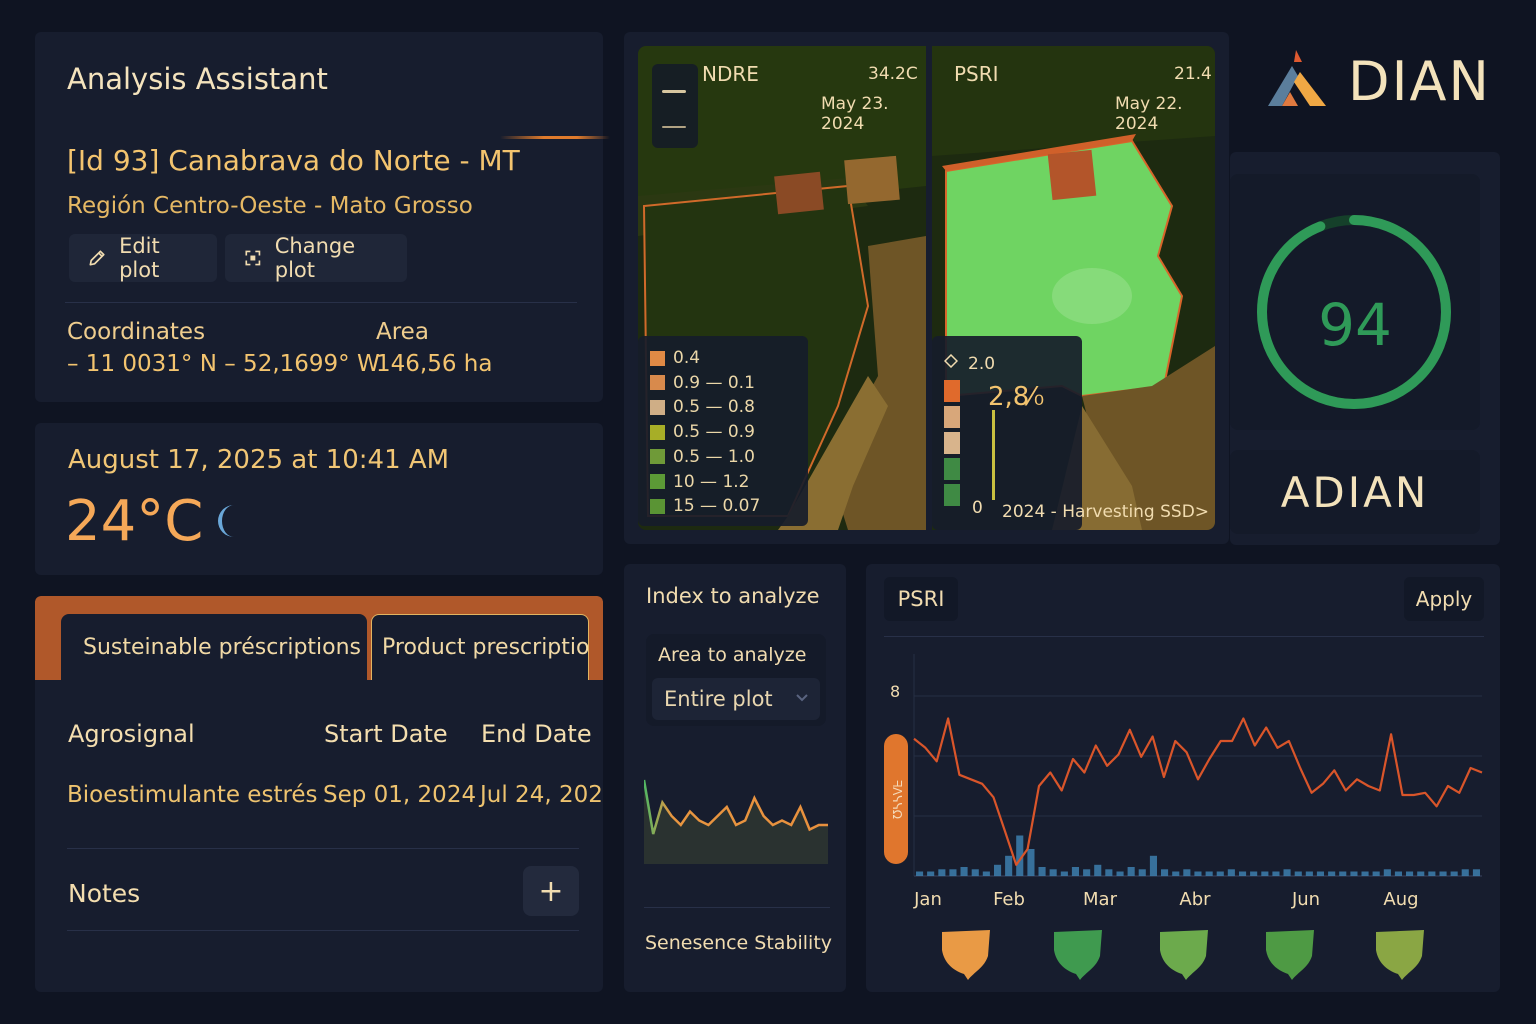 This screenshot has height=1024, width=1536. I want to click on pencil-icon, so click(97, 258).